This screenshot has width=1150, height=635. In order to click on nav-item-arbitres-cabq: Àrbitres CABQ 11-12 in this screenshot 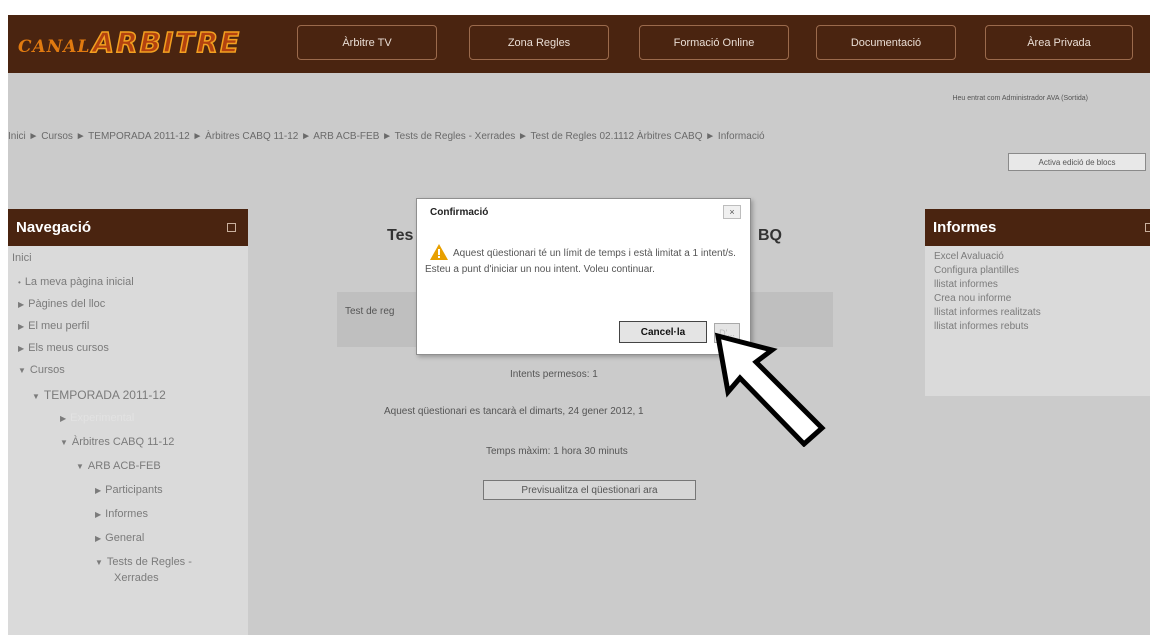, I will do `click(123, 442)`.